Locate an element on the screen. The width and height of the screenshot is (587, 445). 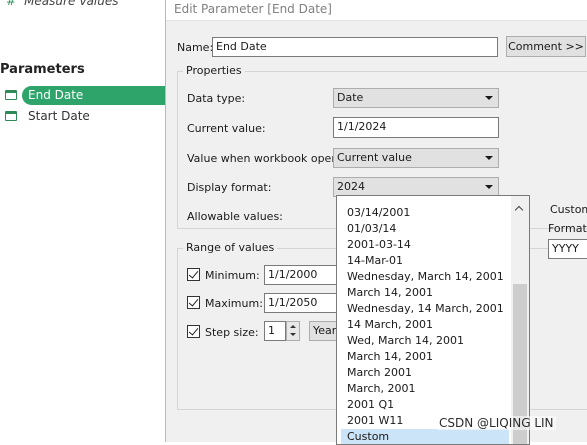
spin-down-icon is located at coordinates (293, 334).